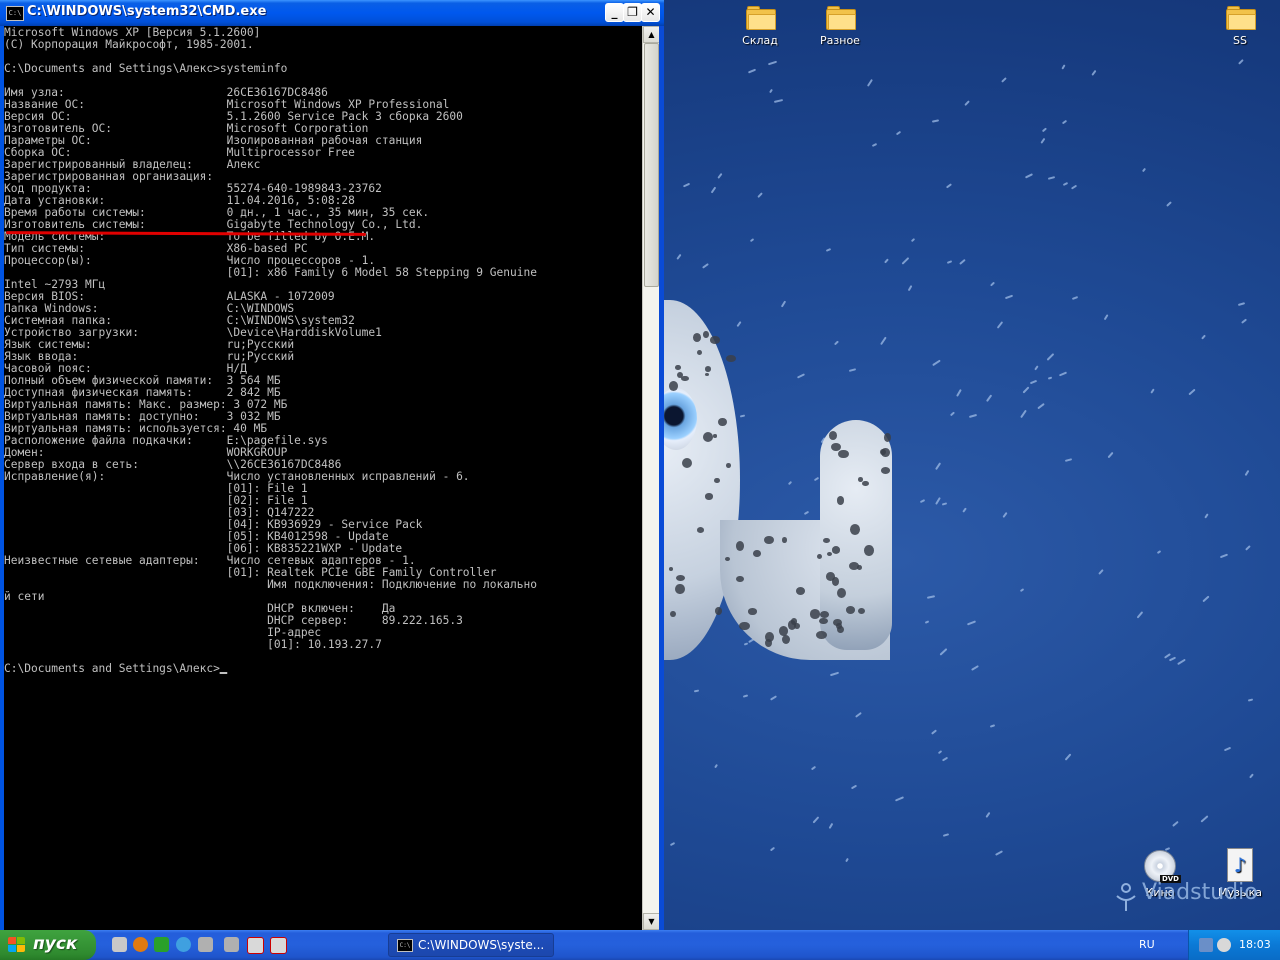 The width and height of the screenshot is (1280, 960). Describe the element at coordinates (651, 165) in the screenshot. I see `scrollbar-thumb` at that location.